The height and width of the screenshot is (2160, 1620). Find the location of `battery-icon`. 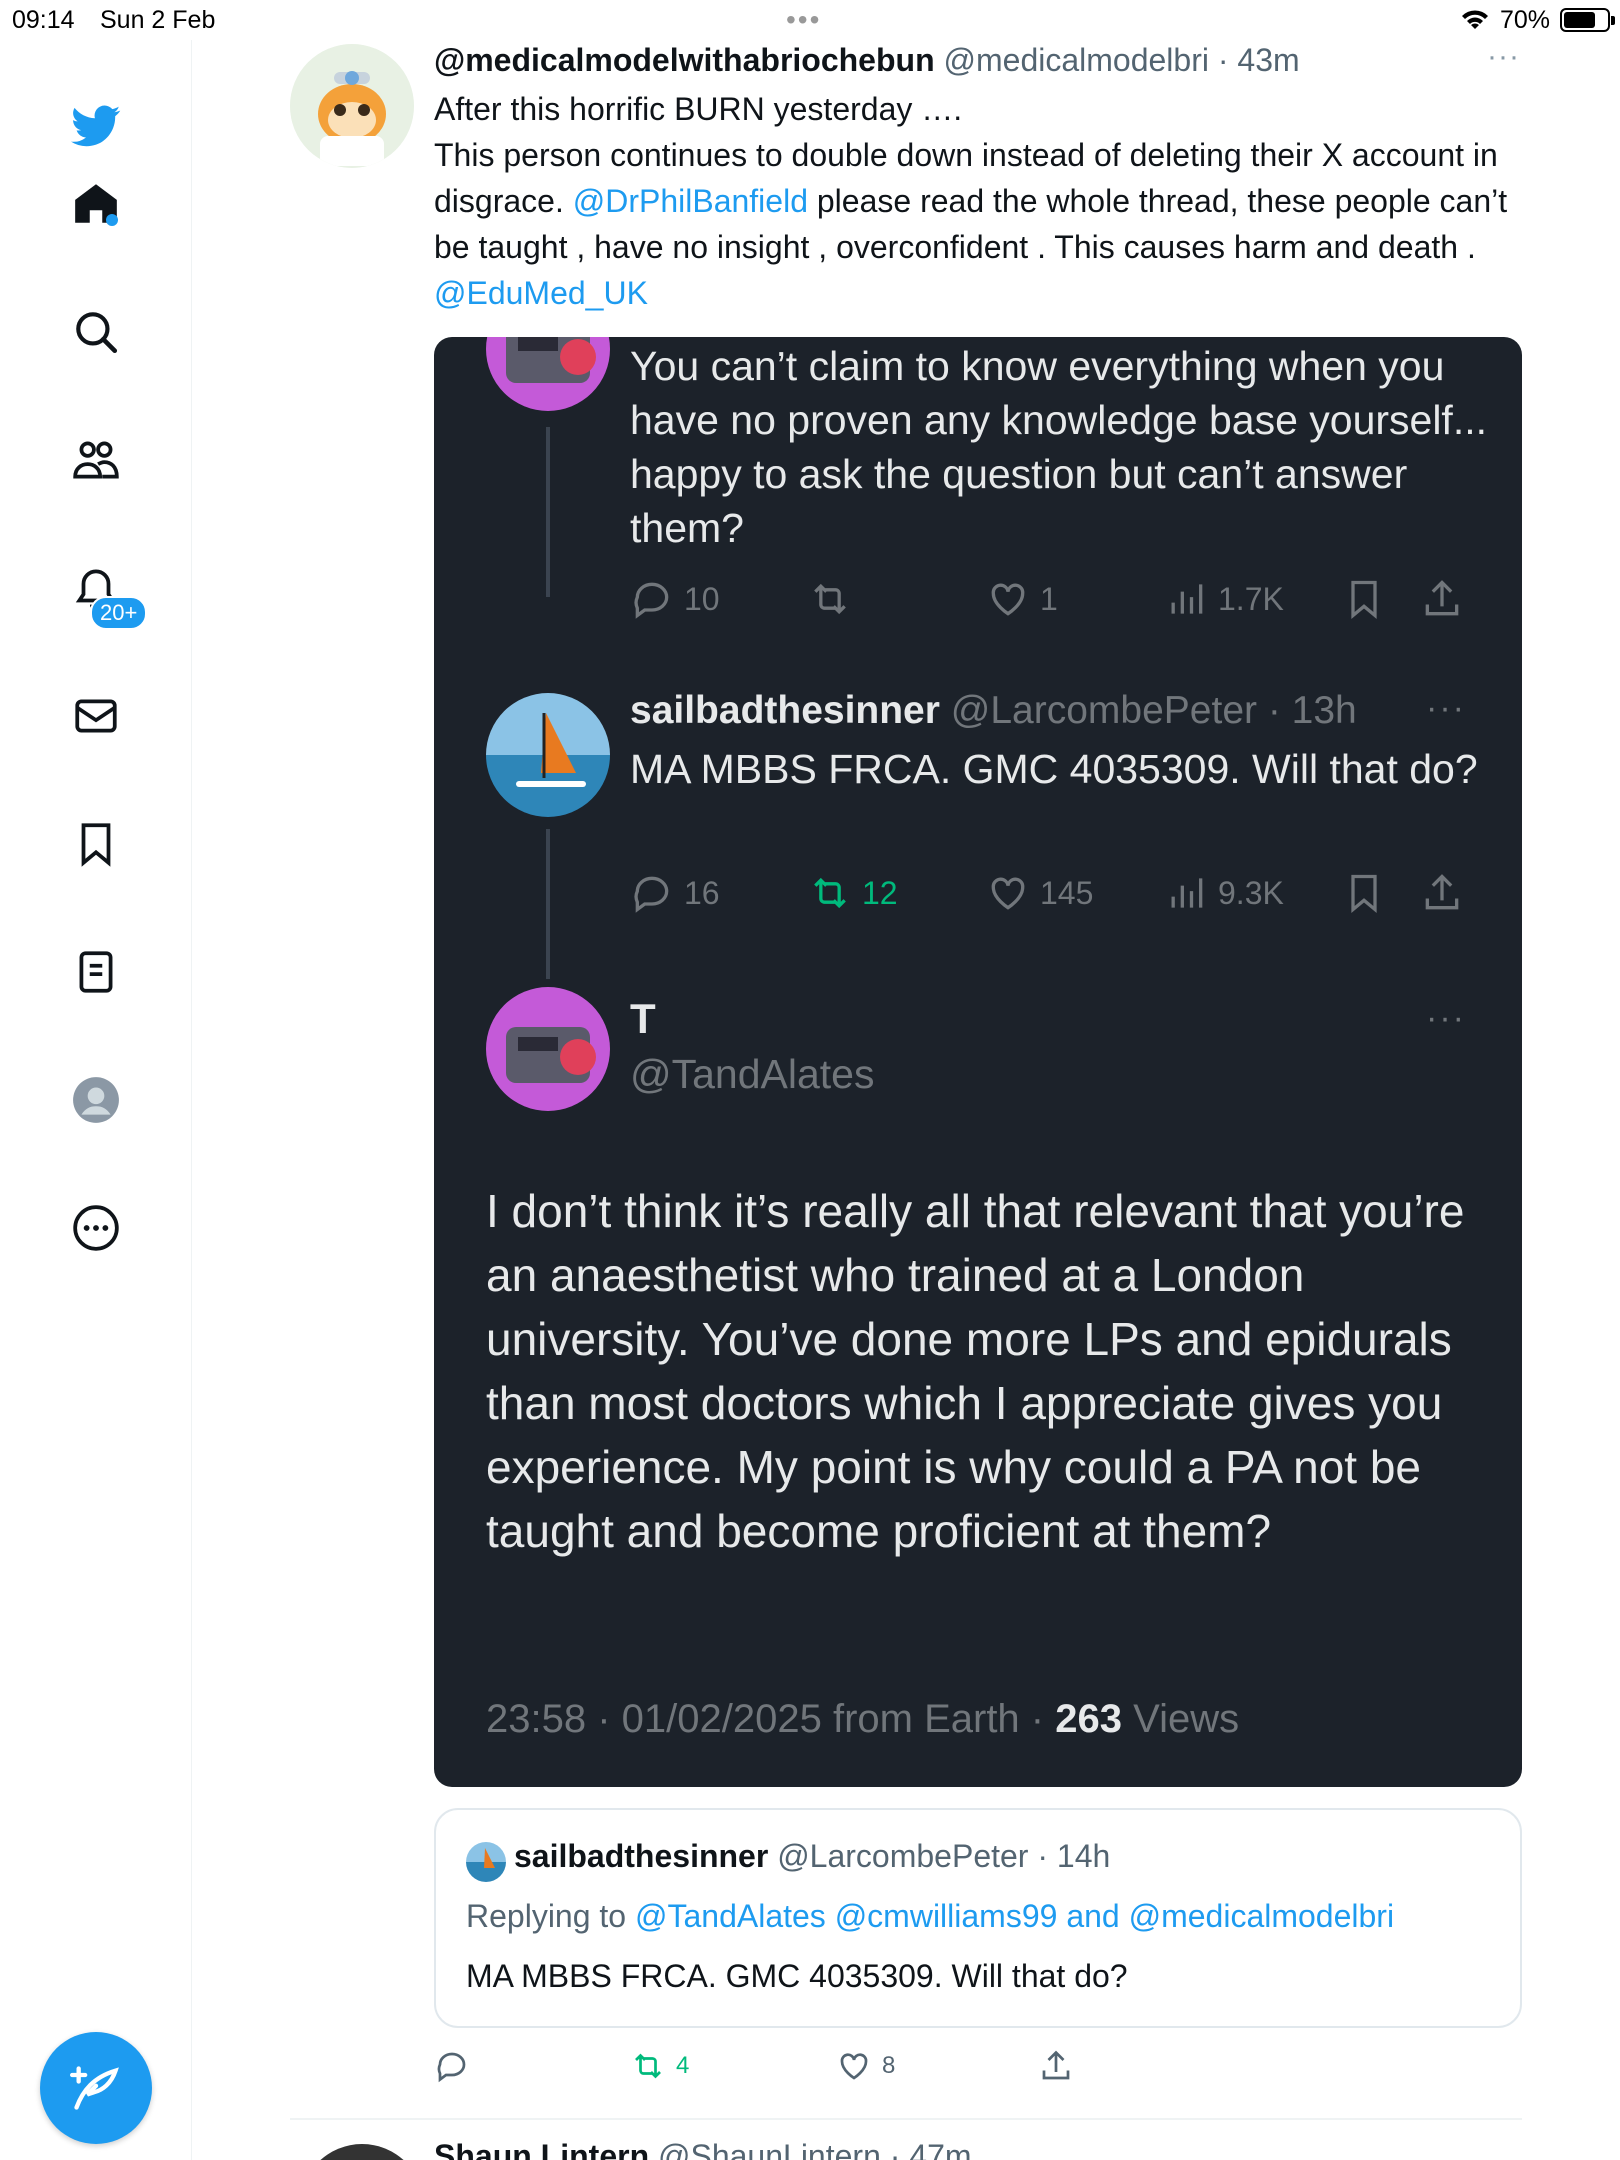

battery-icon is located at coordinates (1587, 20).